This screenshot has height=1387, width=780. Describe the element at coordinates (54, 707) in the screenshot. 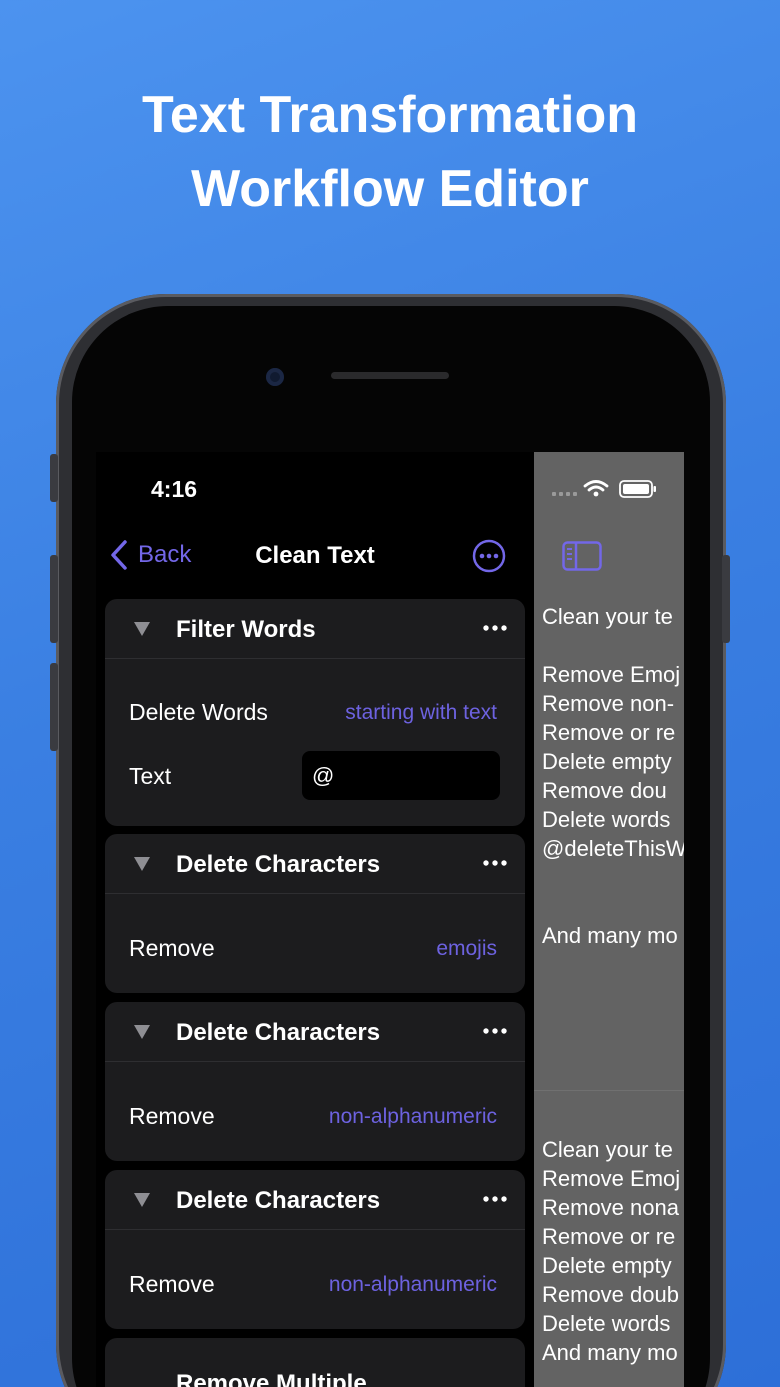

I see `phone-volume-down` at that location.